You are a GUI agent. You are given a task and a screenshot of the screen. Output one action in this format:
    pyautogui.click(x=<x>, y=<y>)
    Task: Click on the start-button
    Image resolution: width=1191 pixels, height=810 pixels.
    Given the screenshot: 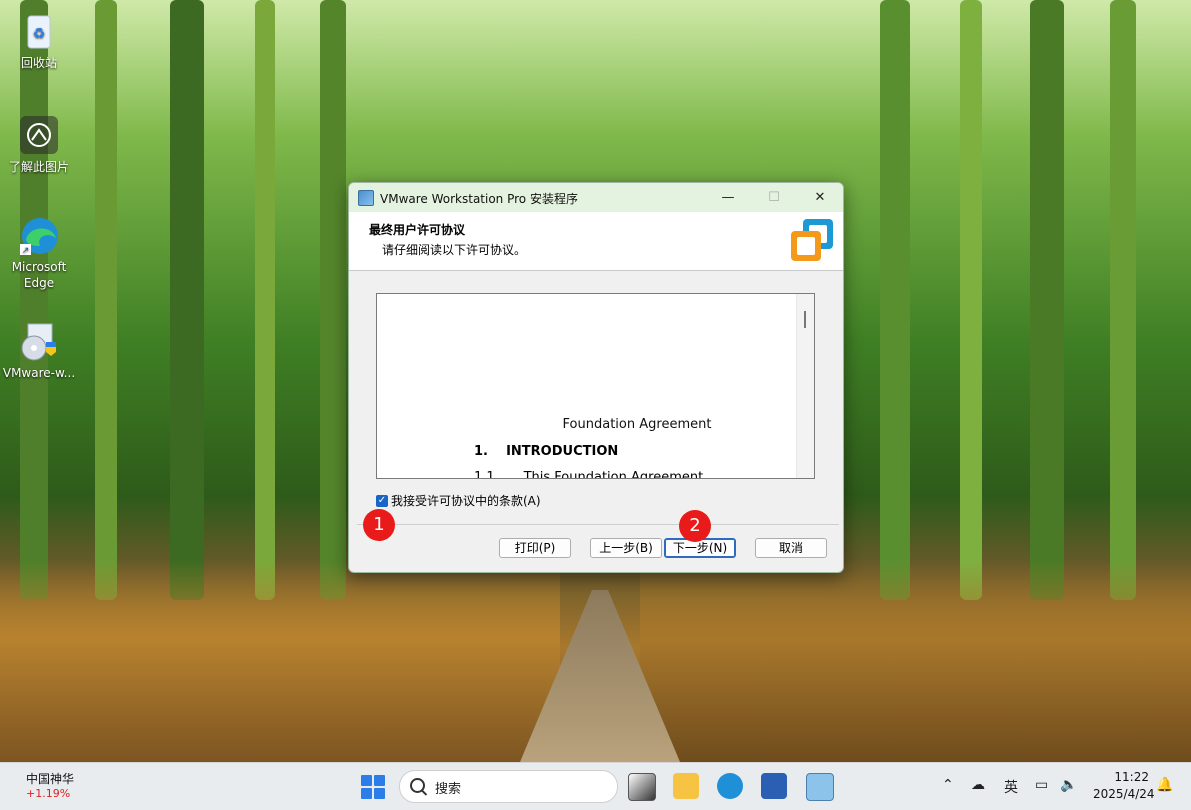 What is the action you would take?
    pyautogui.click(x=373, y=787)
    